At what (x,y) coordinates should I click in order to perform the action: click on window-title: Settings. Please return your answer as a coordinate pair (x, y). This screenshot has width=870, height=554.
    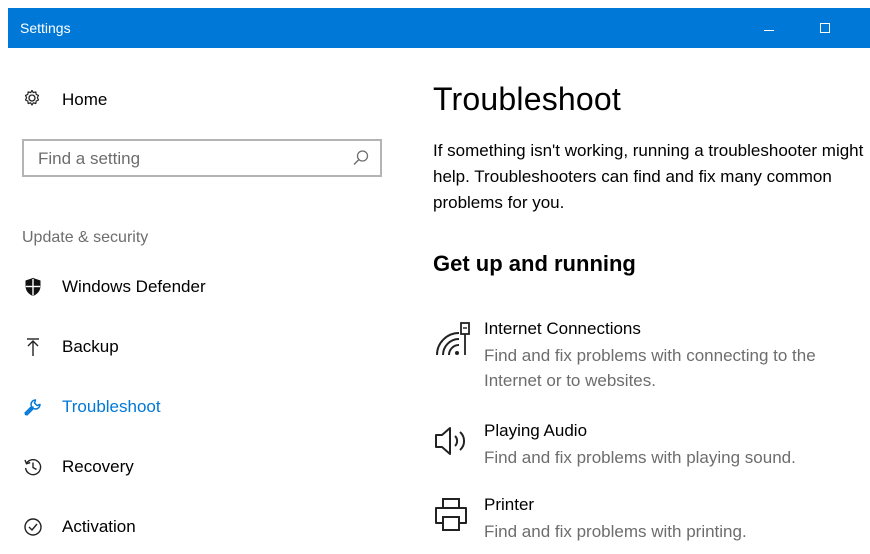
    Looking at the image, I should click on (45, 28).